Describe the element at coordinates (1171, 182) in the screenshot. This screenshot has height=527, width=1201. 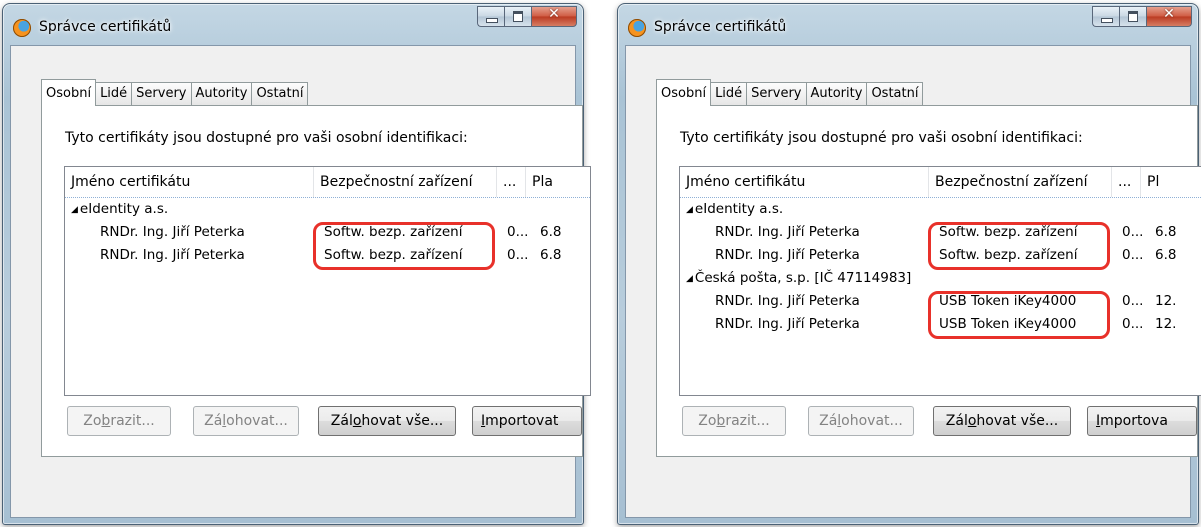
I see `column-header-valid: Pl` at that location.